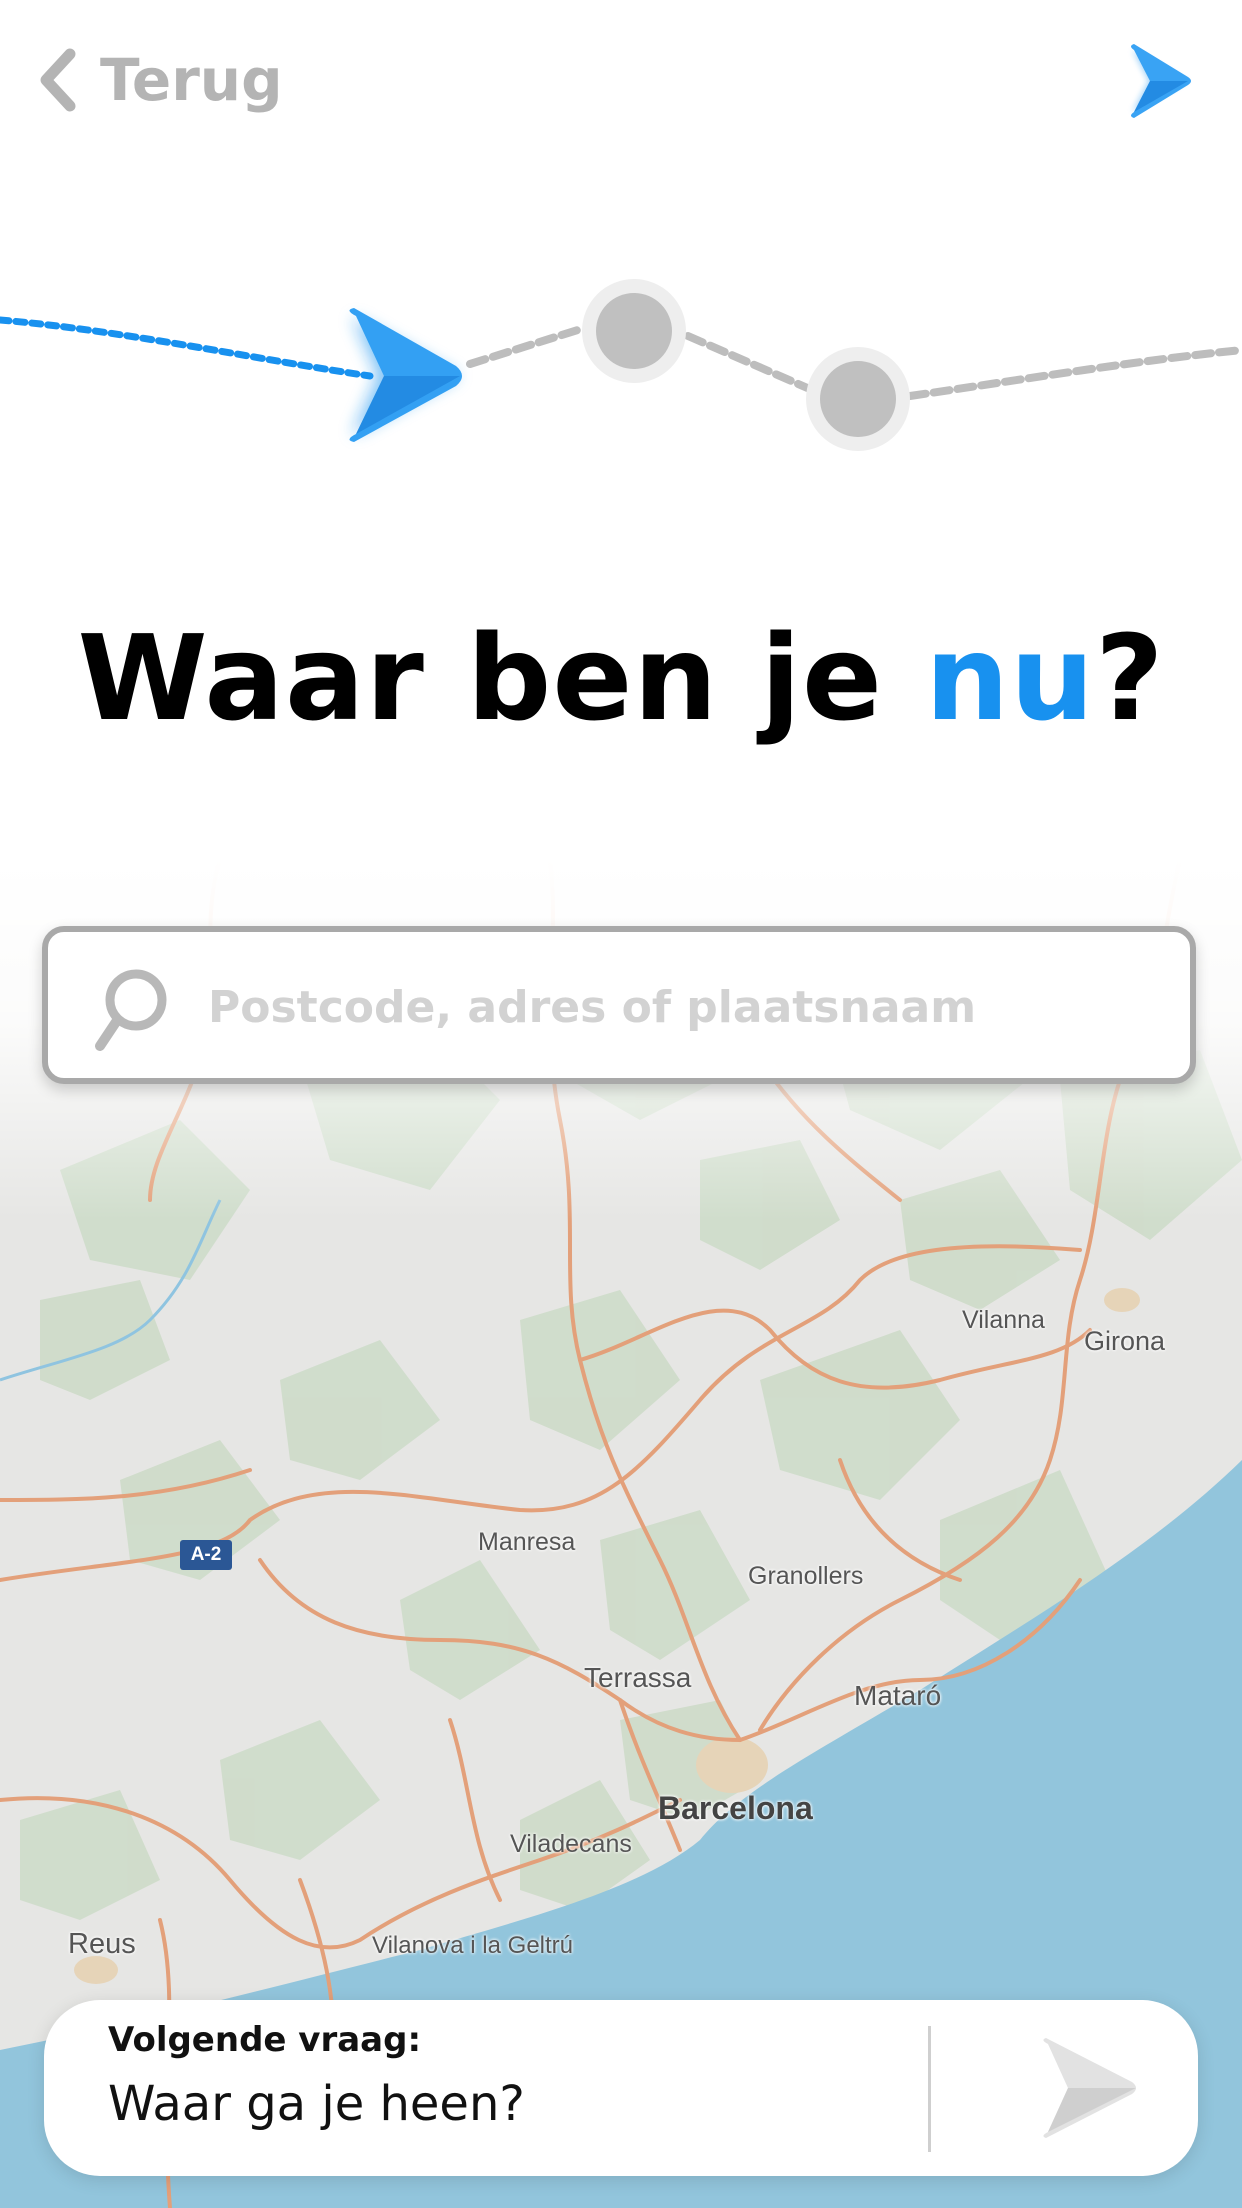 This screenshot has height=2208, width=1242. I want to click on next-arrow-icon, so click(1076, 2088).